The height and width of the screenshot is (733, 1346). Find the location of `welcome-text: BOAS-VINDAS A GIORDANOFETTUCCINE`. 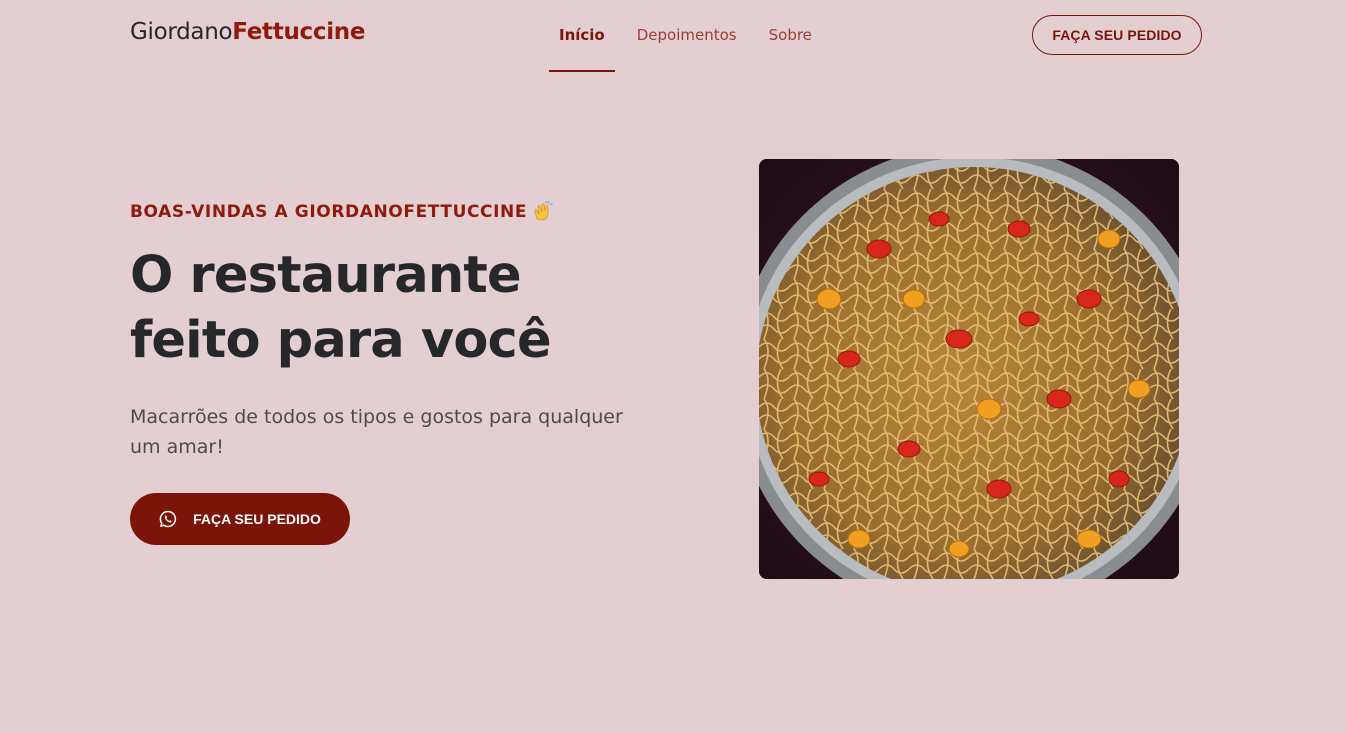

welcome-text: BOAS-VINDAS A GIORDANOFETTUCCINE is located at coordinates (329, 212).